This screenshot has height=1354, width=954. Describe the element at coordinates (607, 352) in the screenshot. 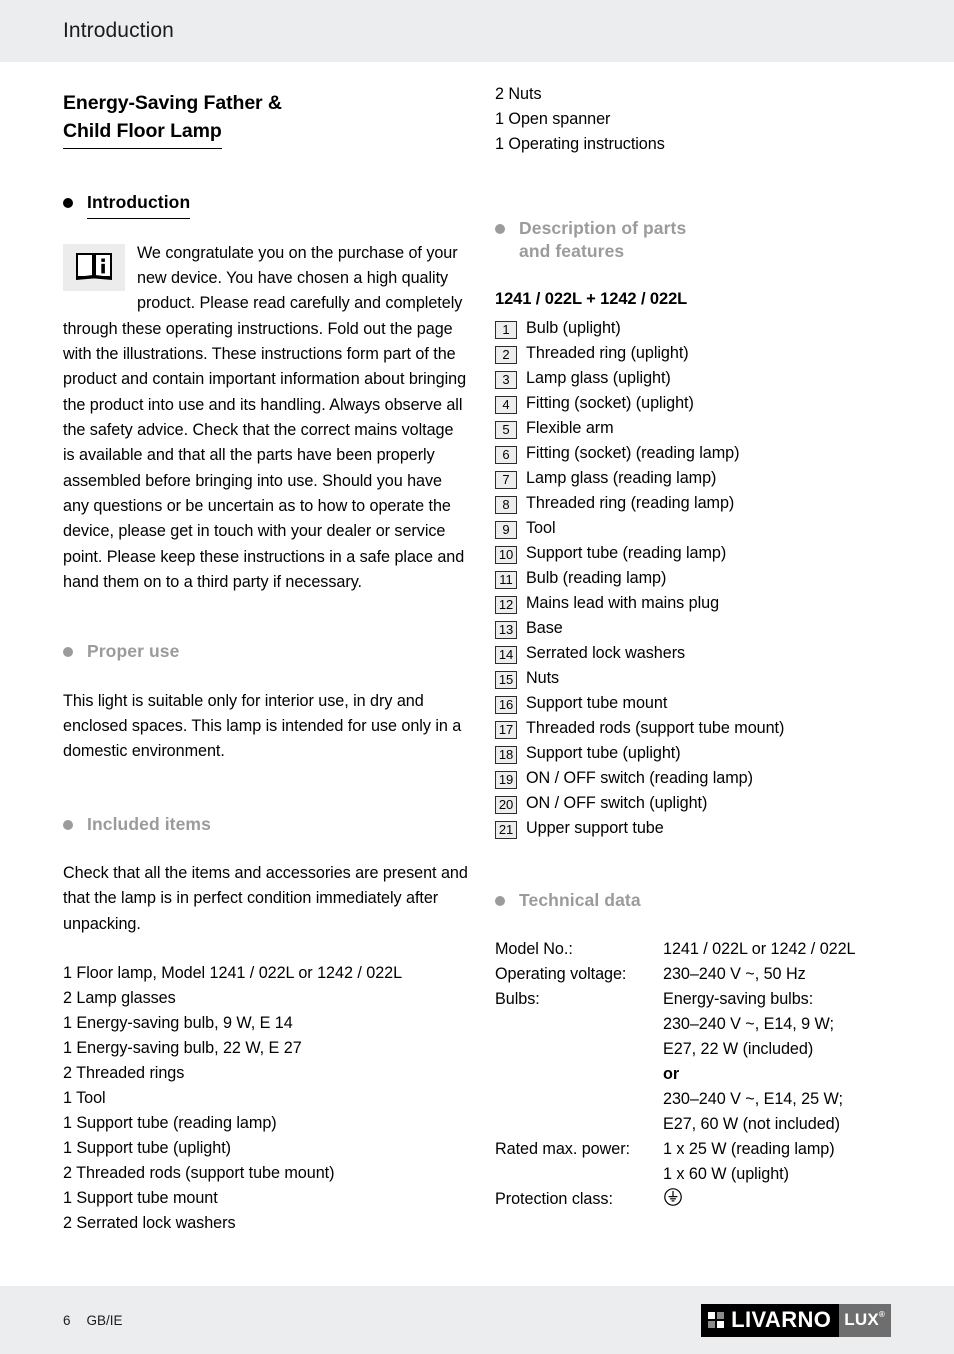

I see `part-label: Threaded ring (uplight)` at that location.